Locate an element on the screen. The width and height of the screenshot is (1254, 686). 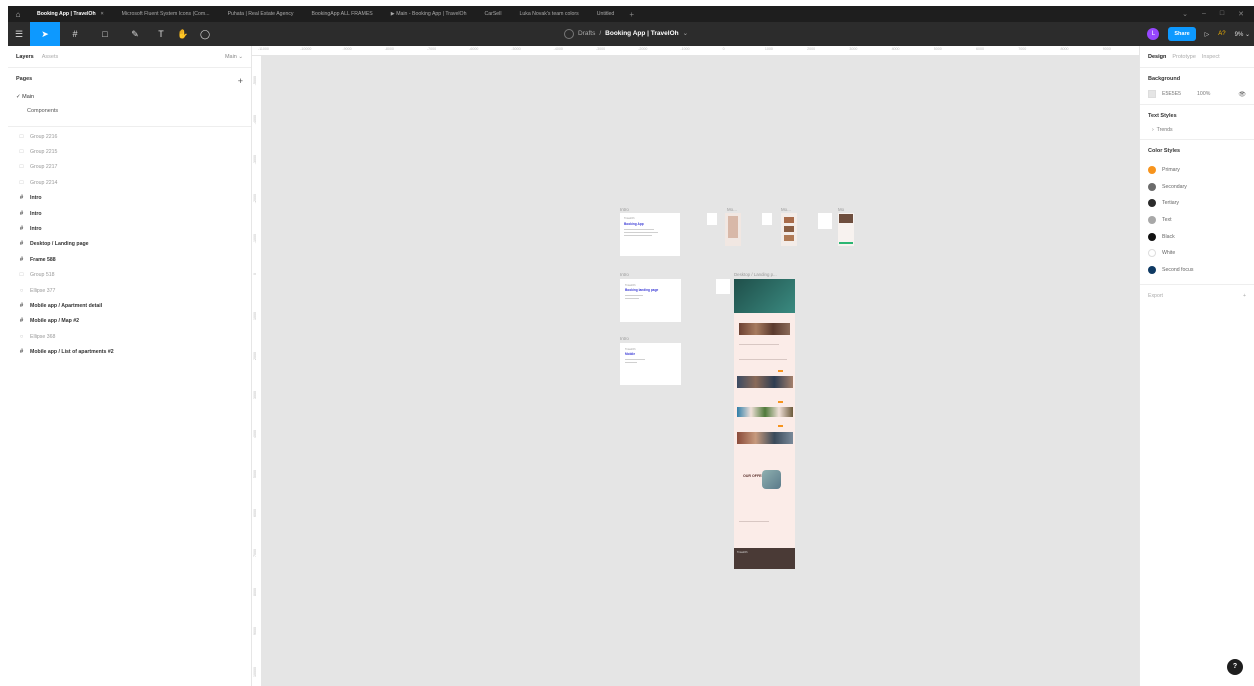
file-name: Booking App | TravelOh is located at coordinates (641, 34).